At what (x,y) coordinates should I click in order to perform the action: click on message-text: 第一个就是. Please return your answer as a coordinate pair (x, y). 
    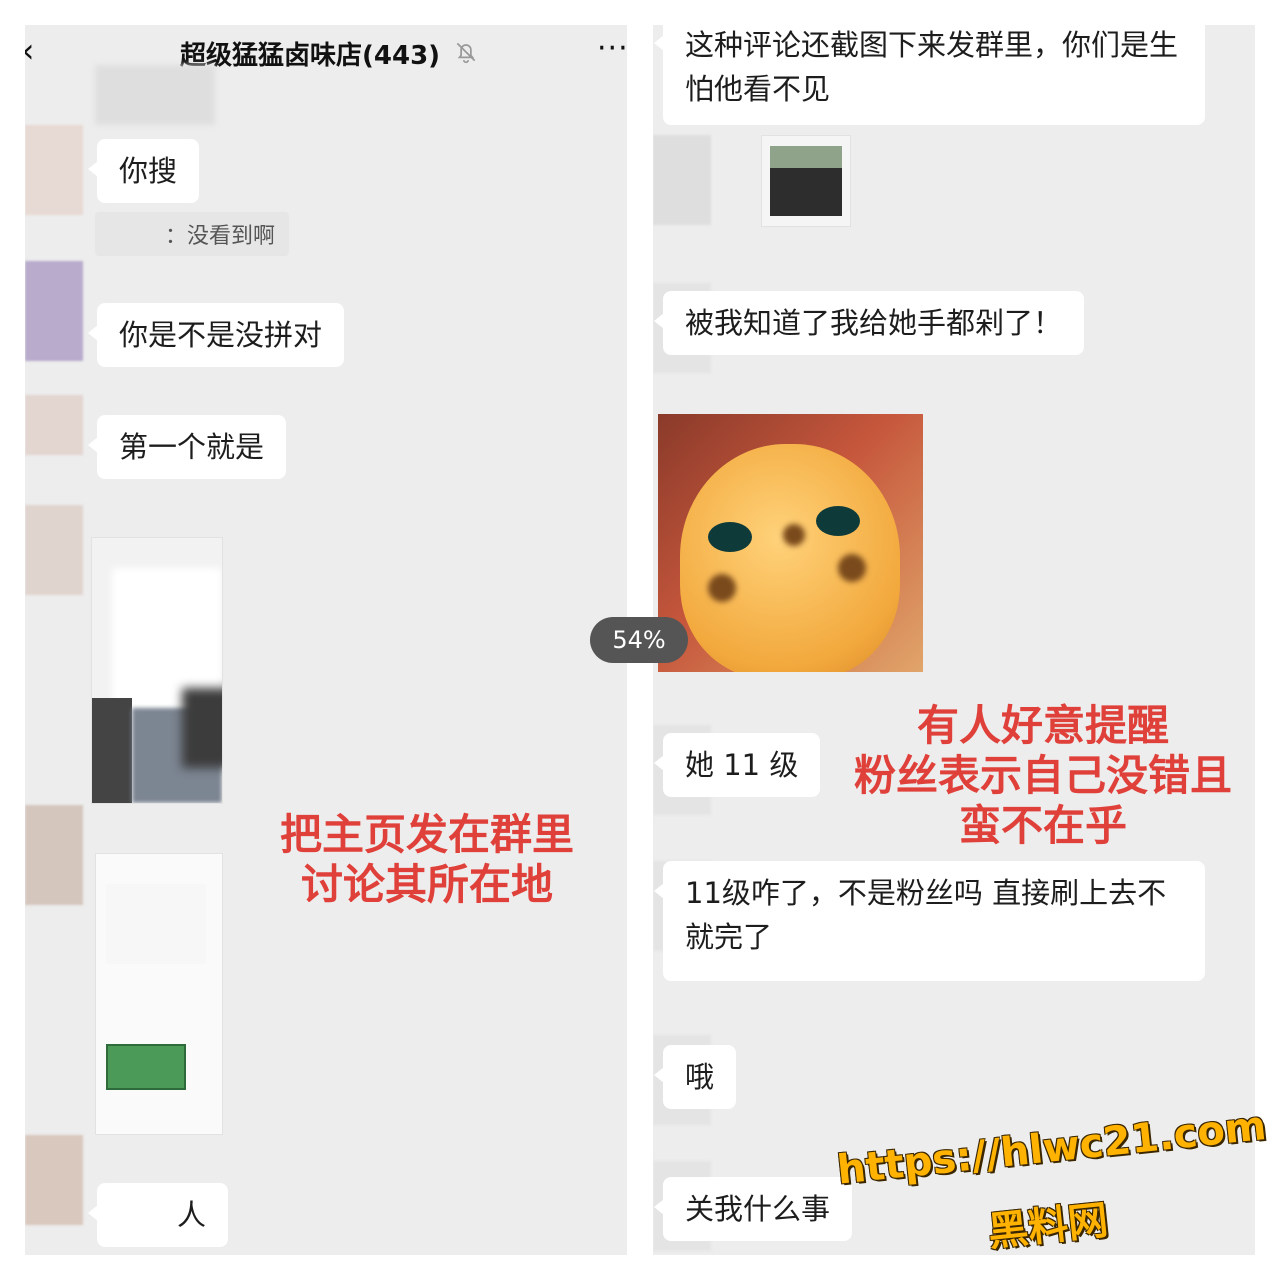
    Looking at the image, I should click on (192, 447).